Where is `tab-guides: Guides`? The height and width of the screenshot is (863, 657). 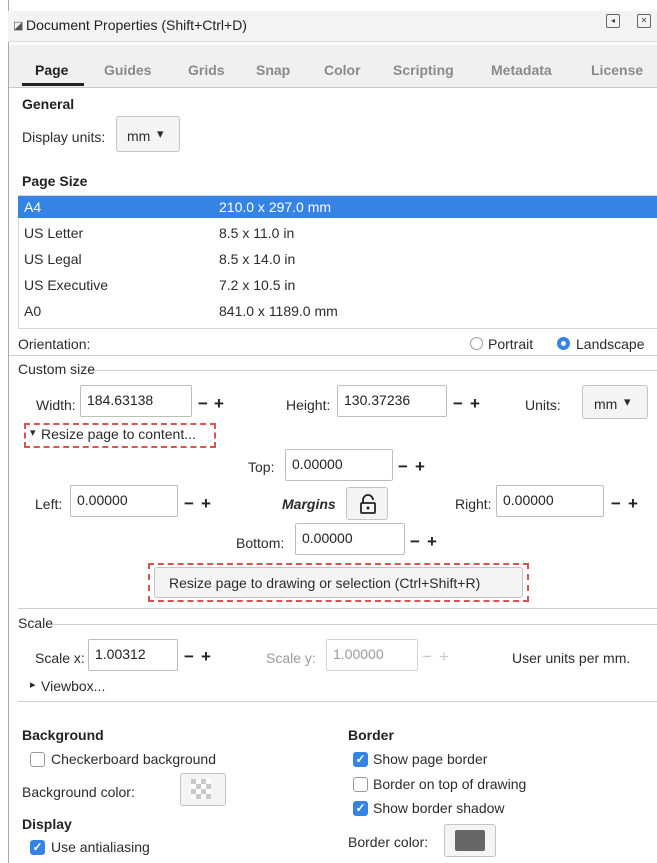
tab-guides: Guides is located at coordinates (127, 70).